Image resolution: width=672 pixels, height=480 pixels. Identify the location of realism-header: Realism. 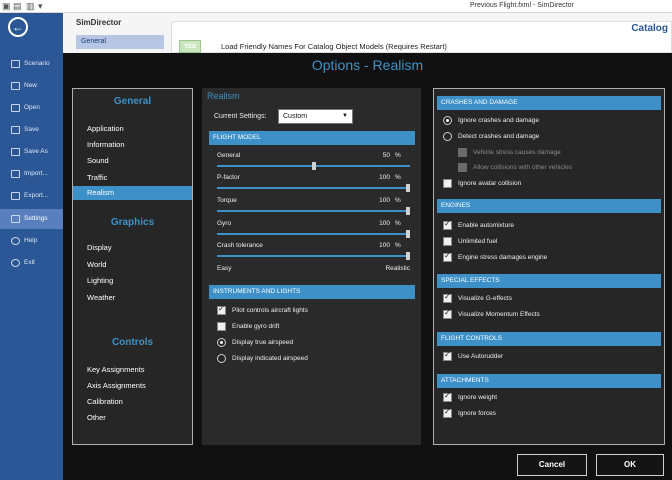
(223, 96).